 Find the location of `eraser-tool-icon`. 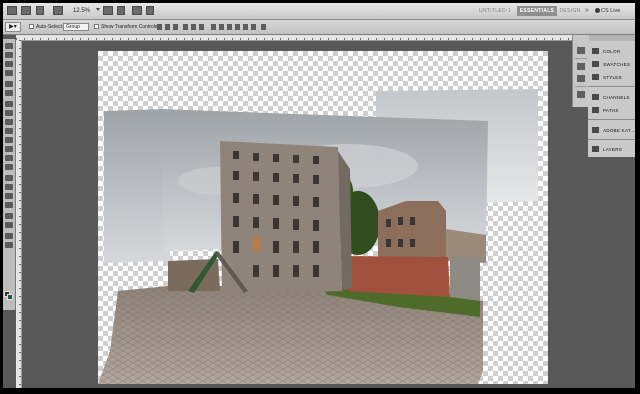

eraser-tool-icon is located at coordinates (9, 140).